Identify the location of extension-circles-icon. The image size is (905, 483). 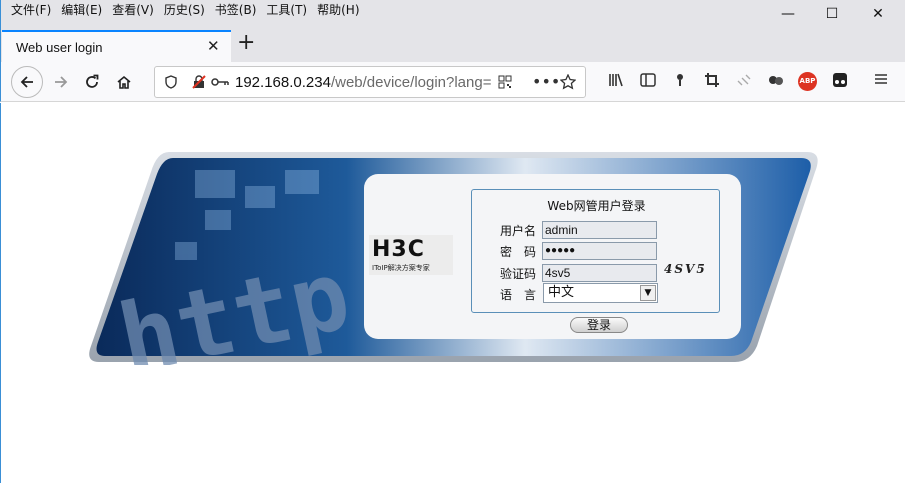
(776, 80).